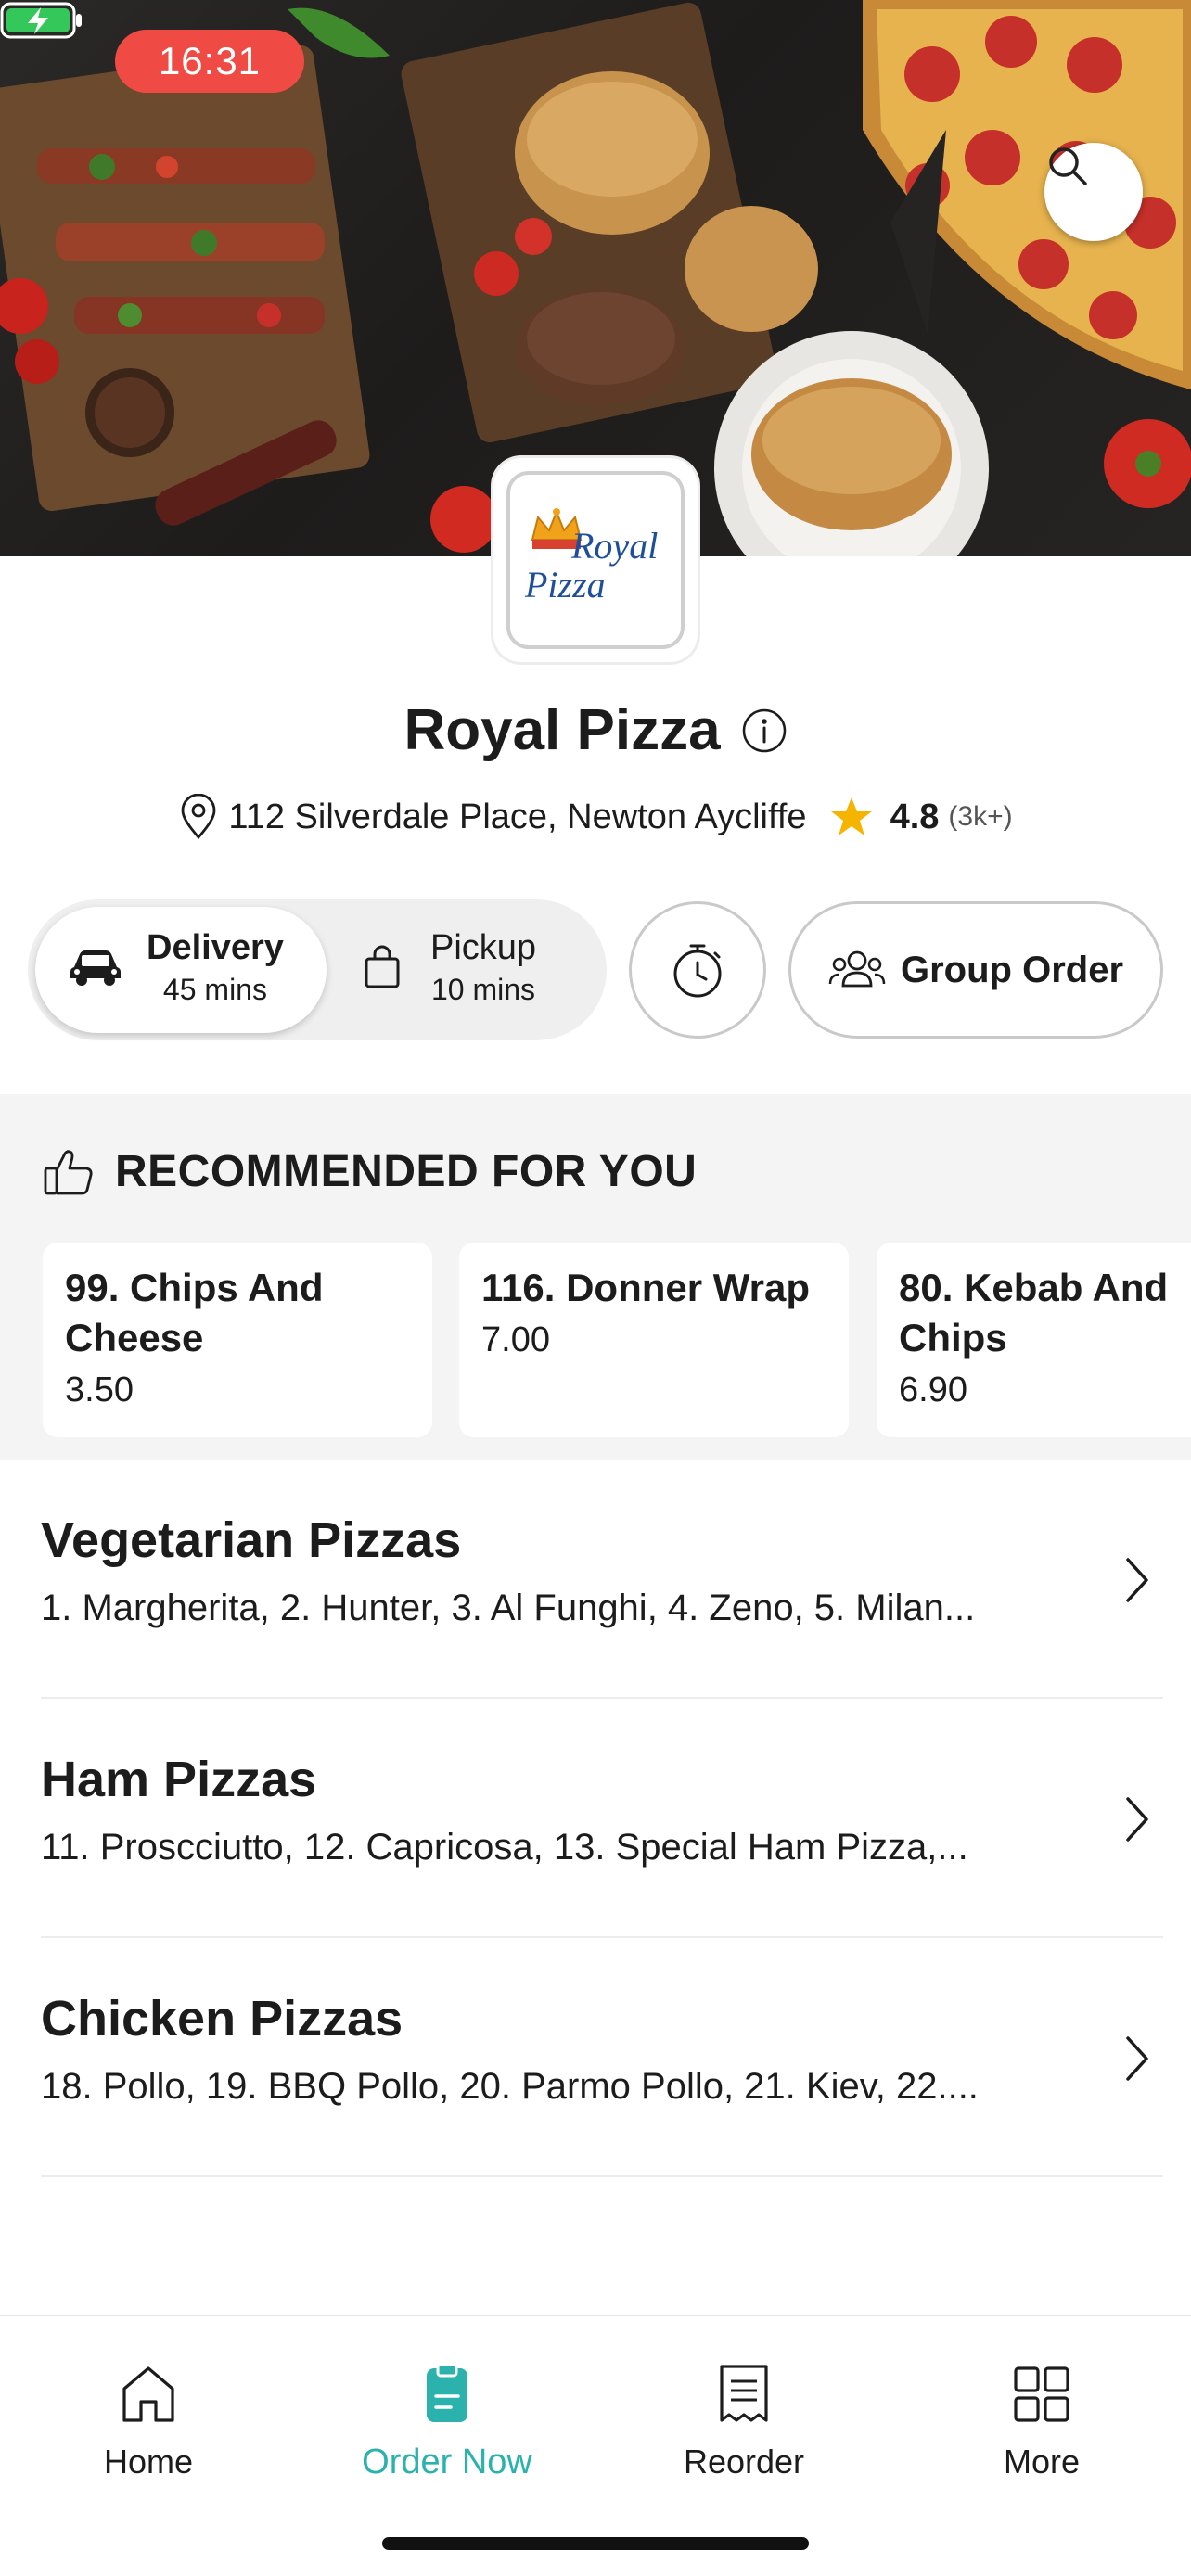  Describe the element at coordinates (449, 968) in the screenshot. I see `pickup-option: Pickup 10 mins` at that location.